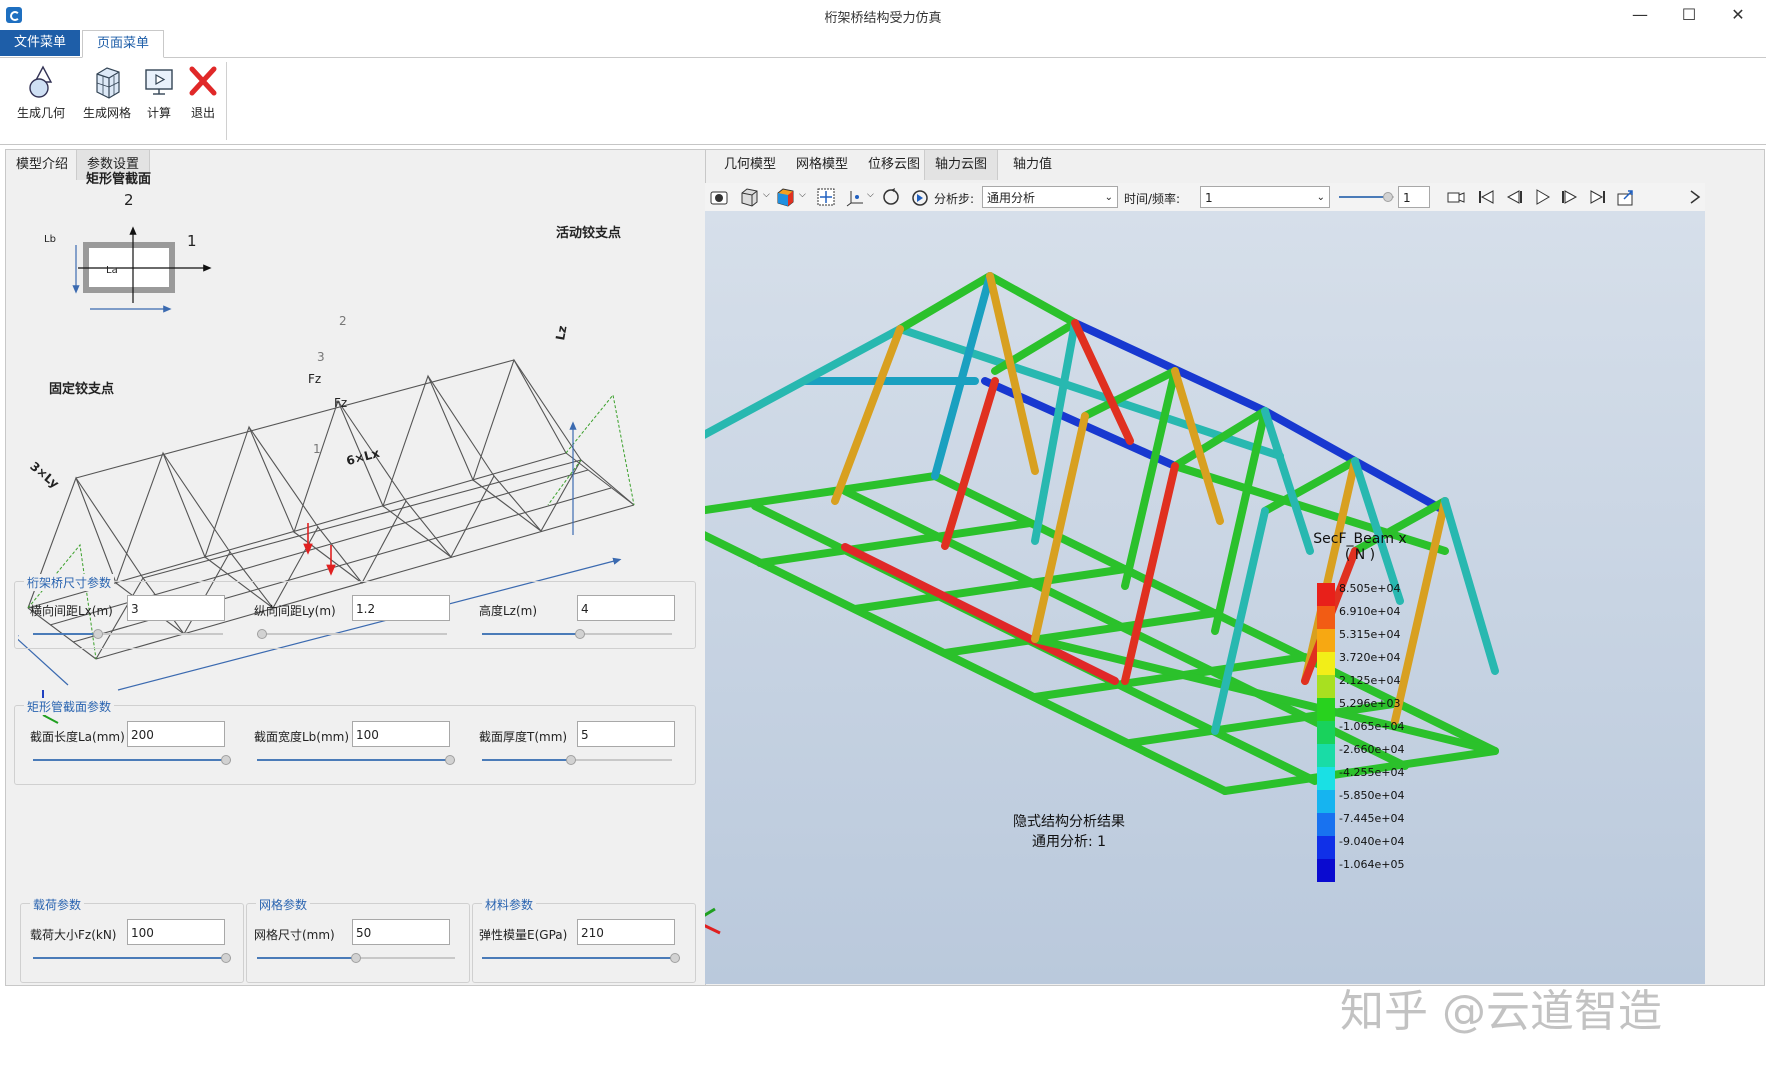 The width and height of the screenshot is (1766, 1071). I want to click on frame-spinbox: 1, so click(1414, 197).